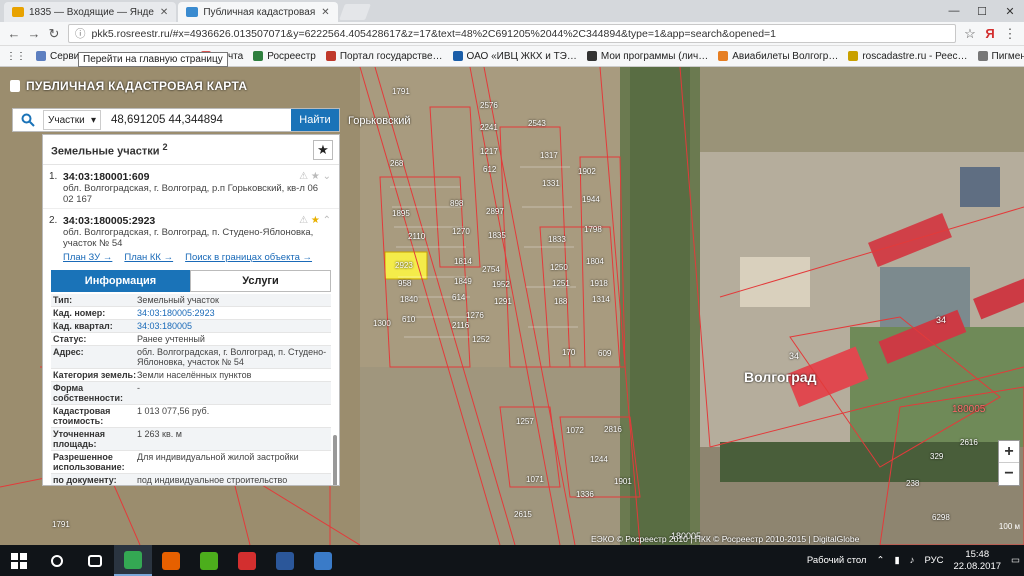 The image size is (1024, 576). Describe the element at coordinates (148, 257) in the screenshot. I see `plan-kk-link: План КК →` at that location.